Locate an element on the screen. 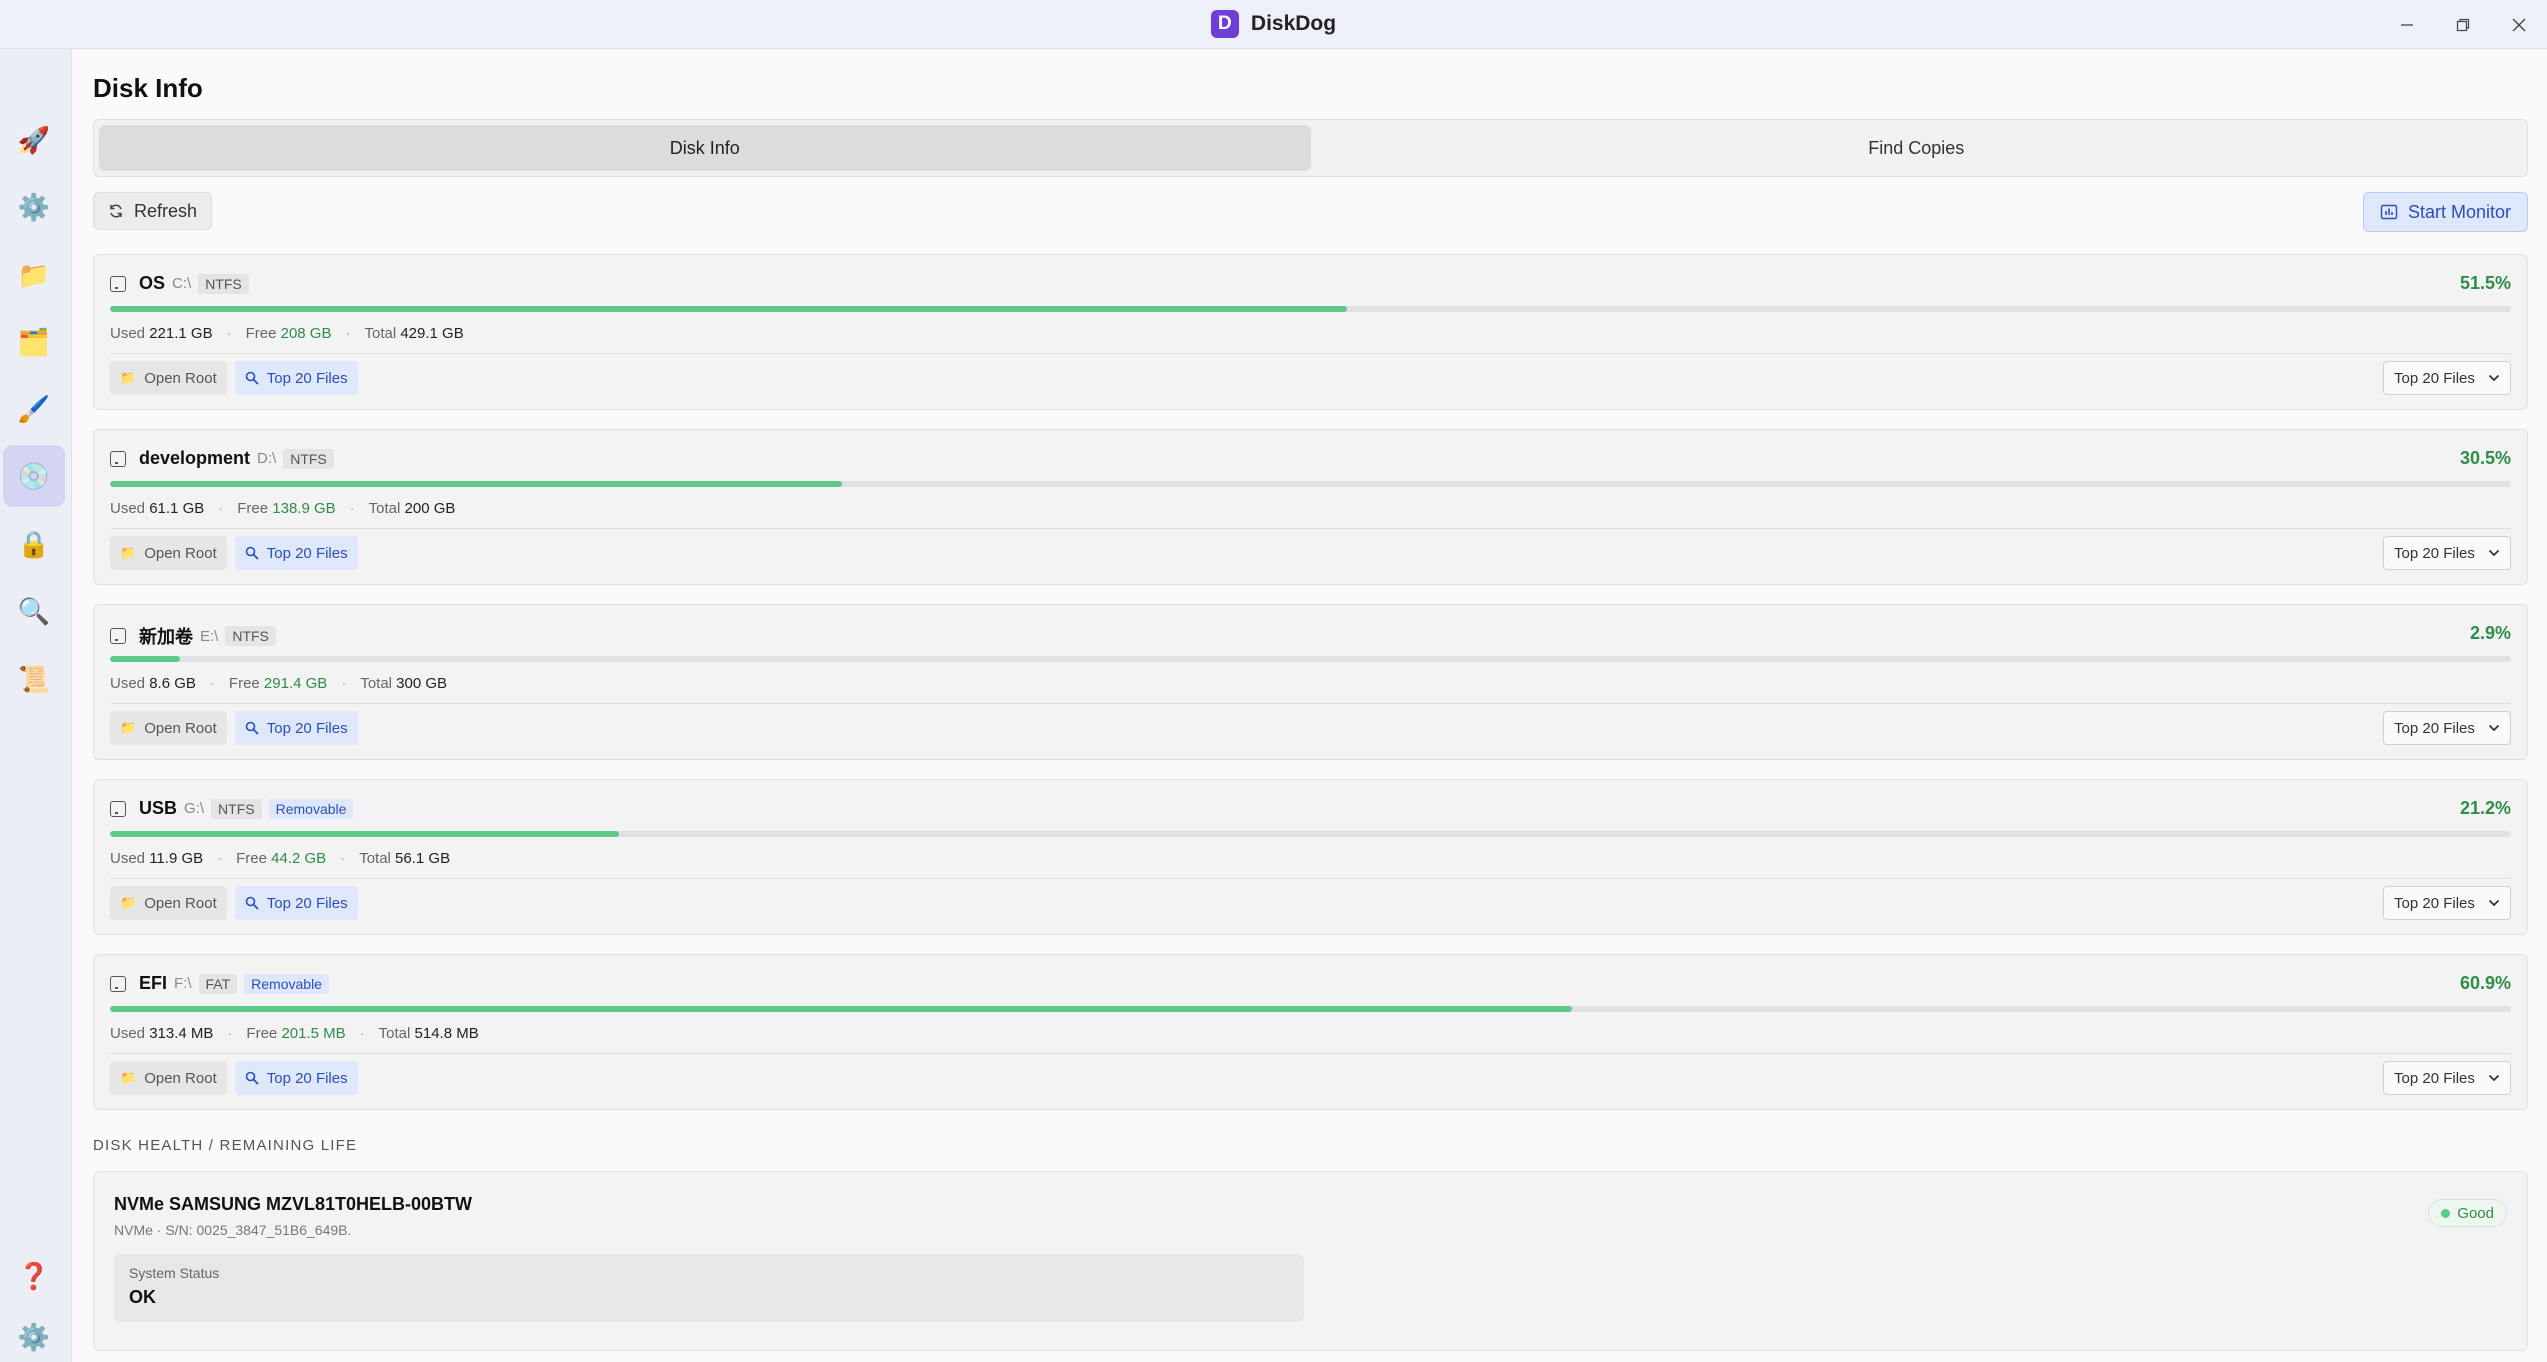 The height and width of the screenshot is (1362, 2547). disk-usage-percent: 51.5% is located at coordinates (2485, 283).